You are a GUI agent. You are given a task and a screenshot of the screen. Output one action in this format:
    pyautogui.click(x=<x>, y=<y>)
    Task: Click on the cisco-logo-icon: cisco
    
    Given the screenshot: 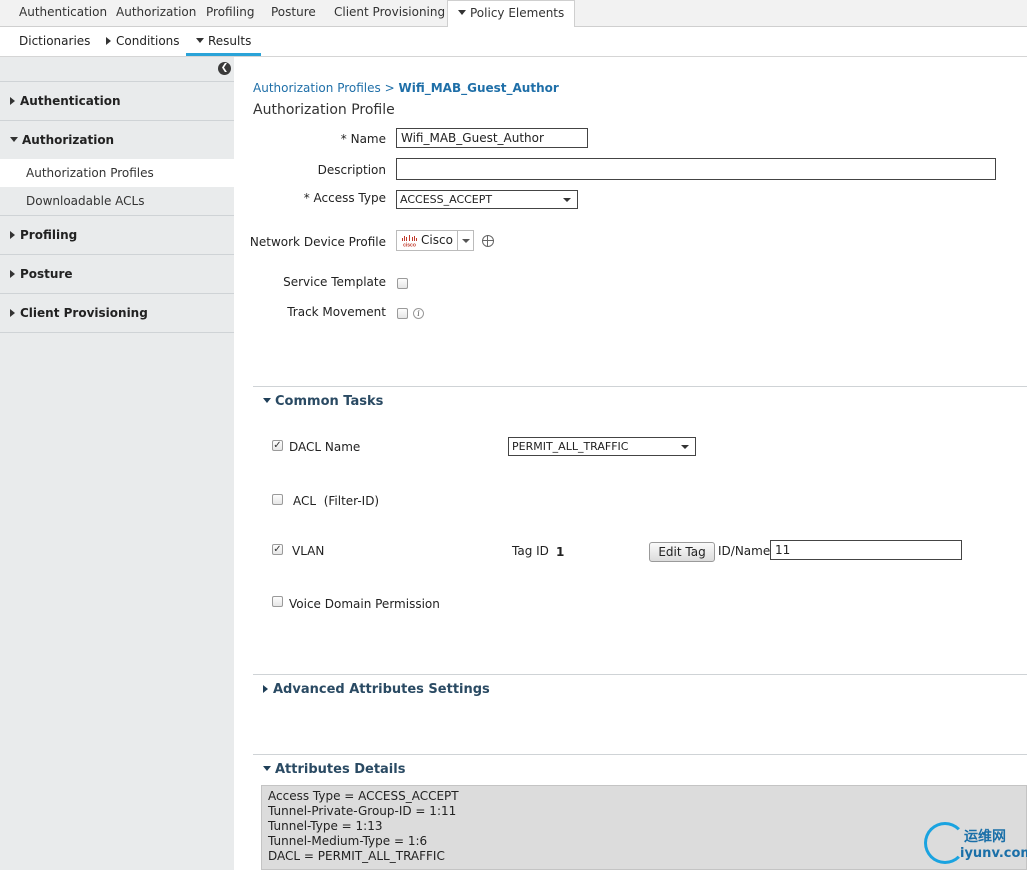 What is the action you would take?
    pyautogui.click(x=409, y=241)
    